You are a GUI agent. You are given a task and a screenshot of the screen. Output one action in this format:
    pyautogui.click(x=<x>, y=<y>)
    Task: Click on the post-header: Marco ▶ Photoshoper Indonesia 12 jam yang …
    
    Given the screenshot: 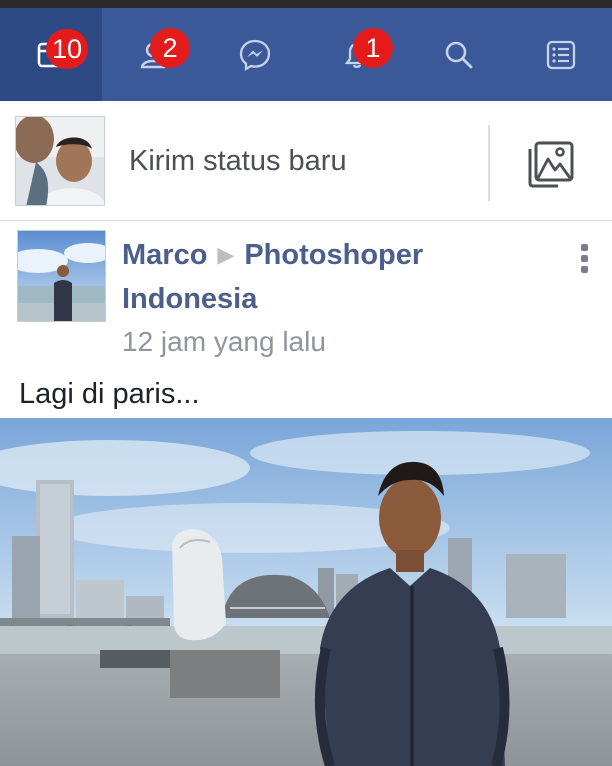 What is the action you would take?
    pyautogui.click(x=337, y=298)
    